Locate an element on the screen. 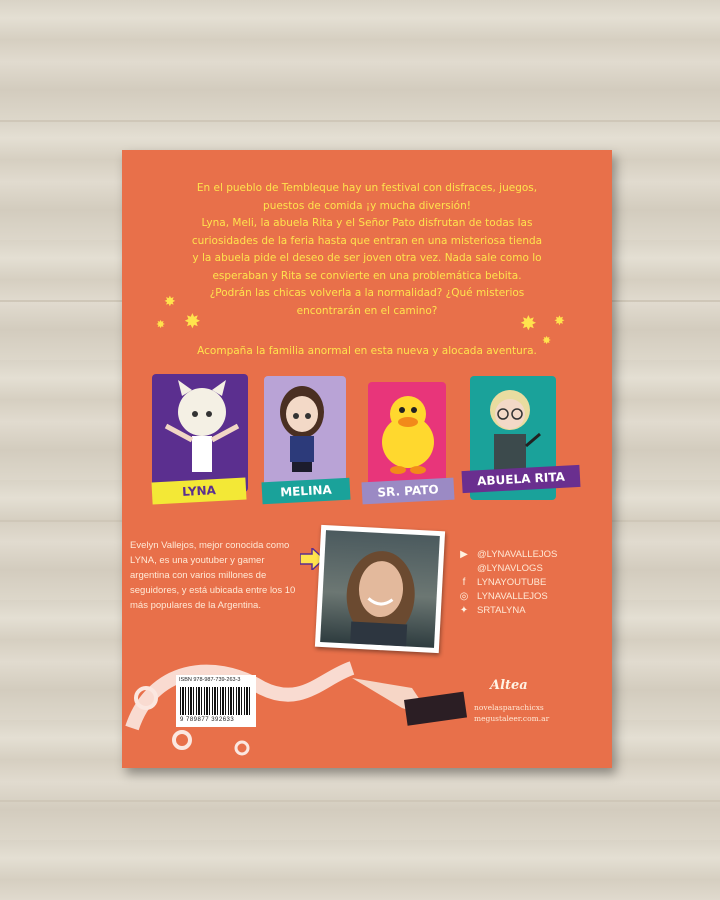 The image size is (720, 900). social-item: ◎ LYNAVALLEJOS is located at coordinates (507, 597).